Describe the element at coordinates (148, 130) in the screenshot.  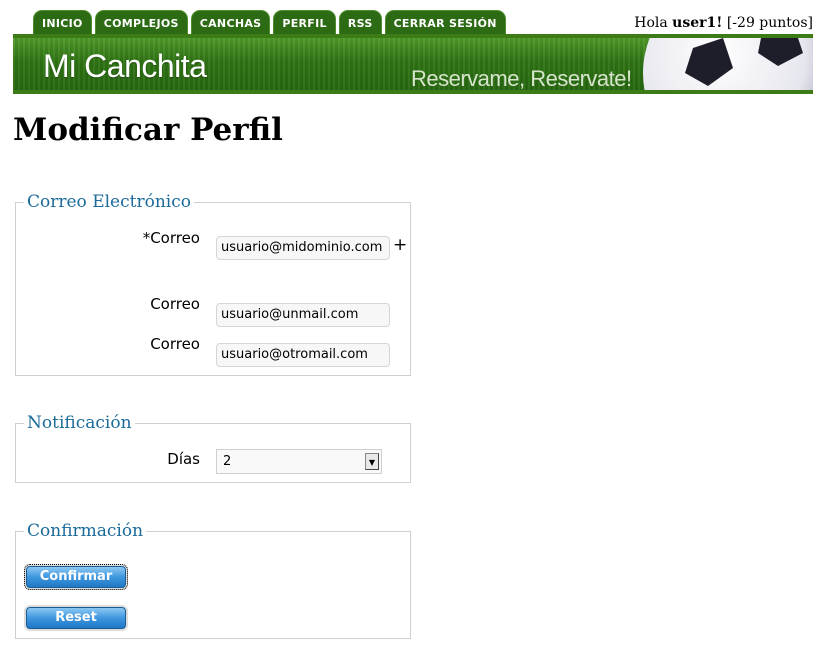
I see `page-title: Modificar Perfil` at that location.